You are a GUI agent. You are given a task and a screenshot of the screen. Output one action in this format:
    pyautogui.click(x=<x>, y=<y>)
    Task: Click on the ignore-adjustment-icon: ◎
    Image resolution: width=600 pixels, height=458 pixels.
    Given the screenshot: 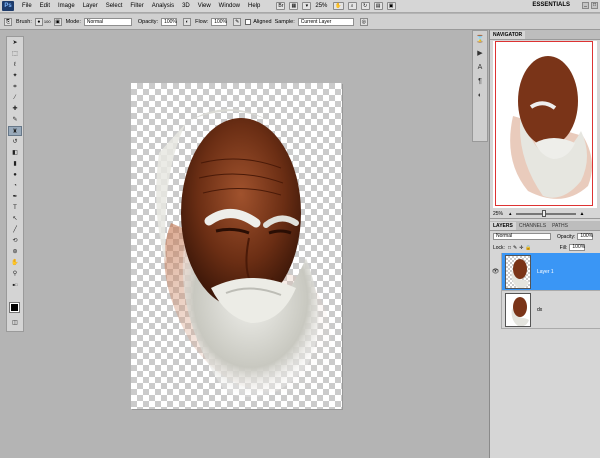 What is the action you would take?
    pyautogui.click(x=363, y=21)
    